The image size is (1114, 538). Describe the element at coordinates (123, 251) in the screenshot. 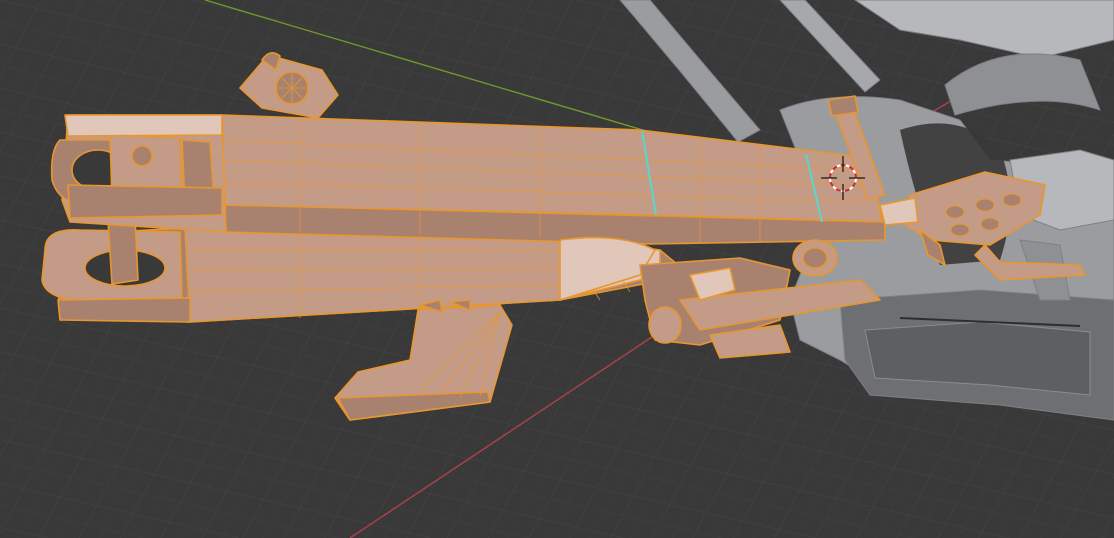

I see `pivot-pin` at that location.